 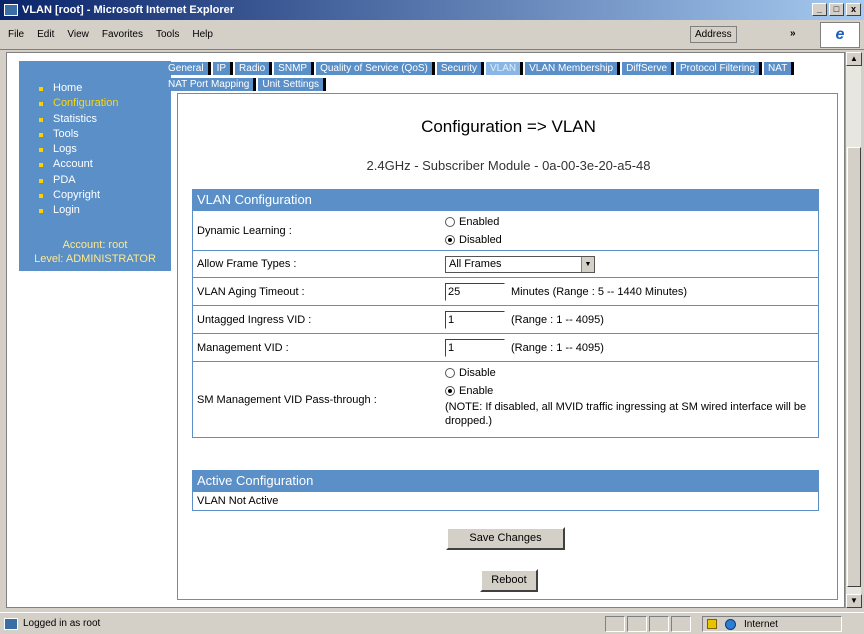 I want to click on untagged-vid-input: 1, so click(x=475, y=319).